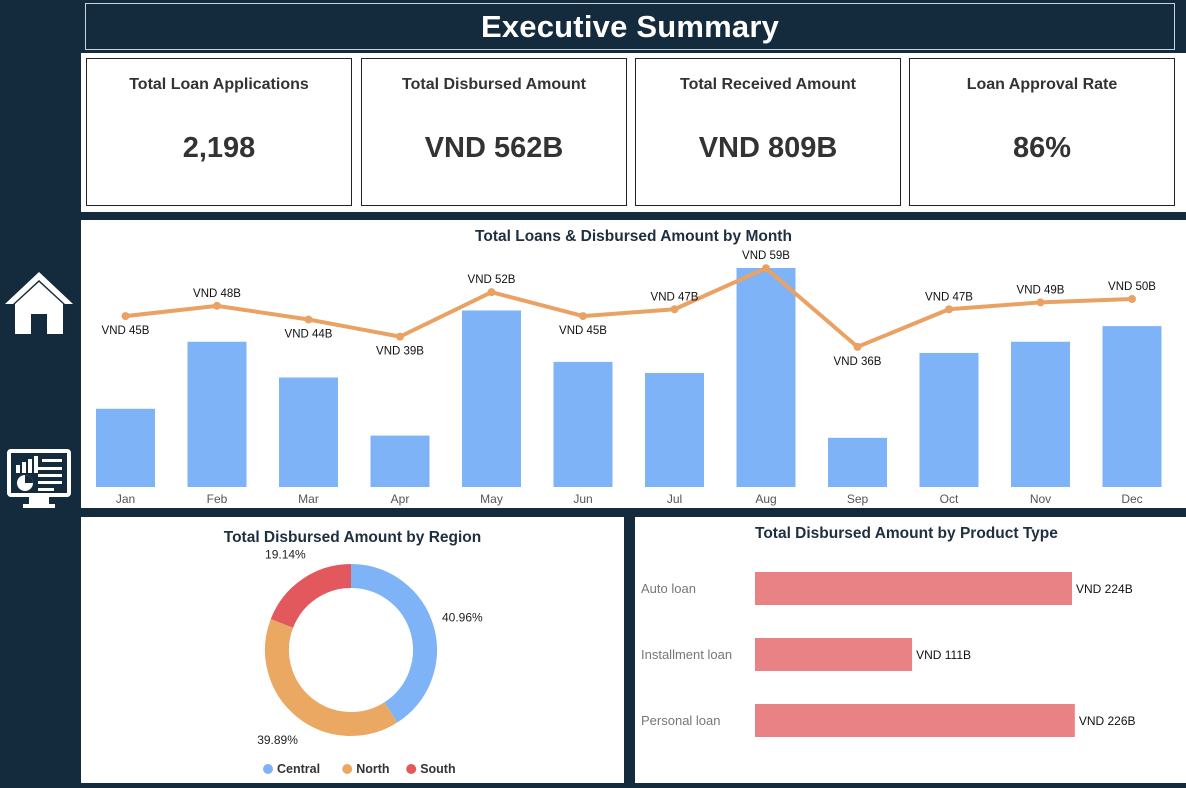 This screenshot has height=788, width=1186. I want to click on region-slice-south, so click(311, 596).